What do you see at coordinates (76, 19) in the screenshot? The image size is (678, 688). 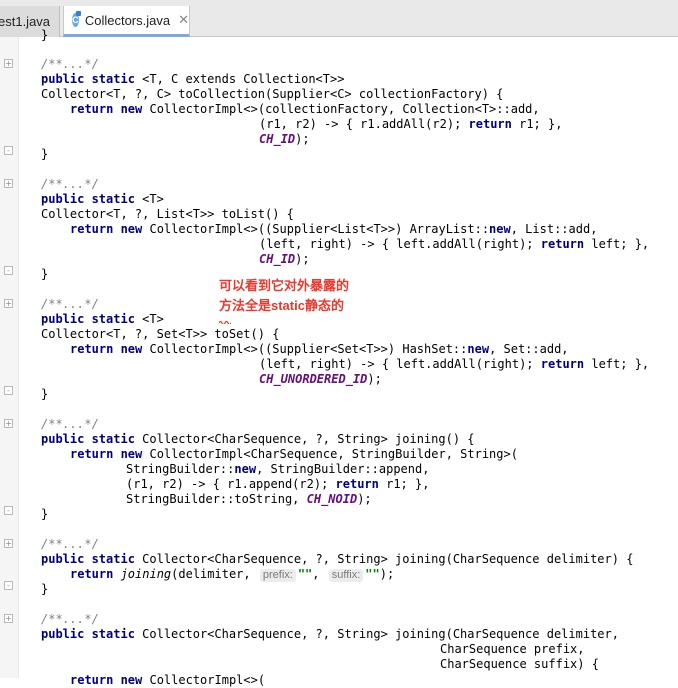 I see `java-class-icon: C` at bounding box center [76, 19].